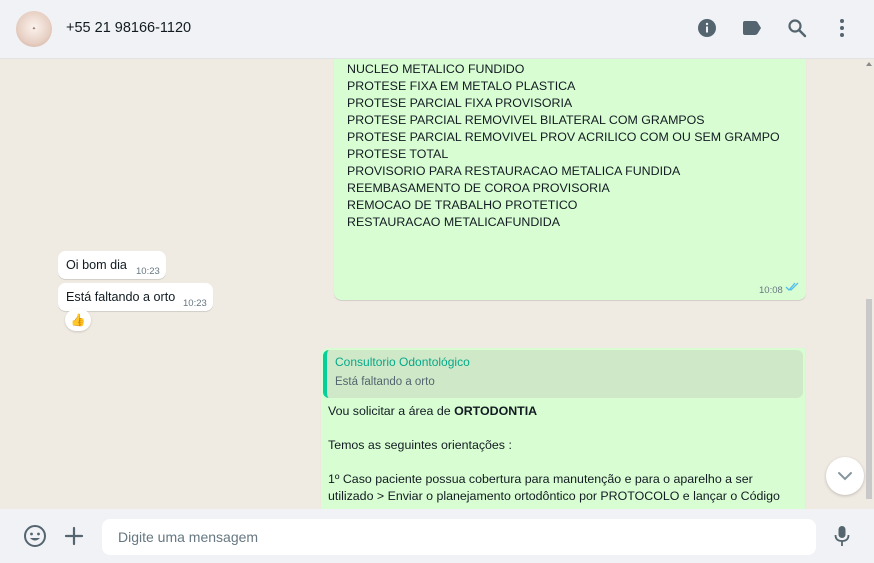 The height and width of the screenshot is (563, 874). Describe the element at coordinates (385, 382) in the screenshot. I see `quote-text: Está faltando a orto` at that location.